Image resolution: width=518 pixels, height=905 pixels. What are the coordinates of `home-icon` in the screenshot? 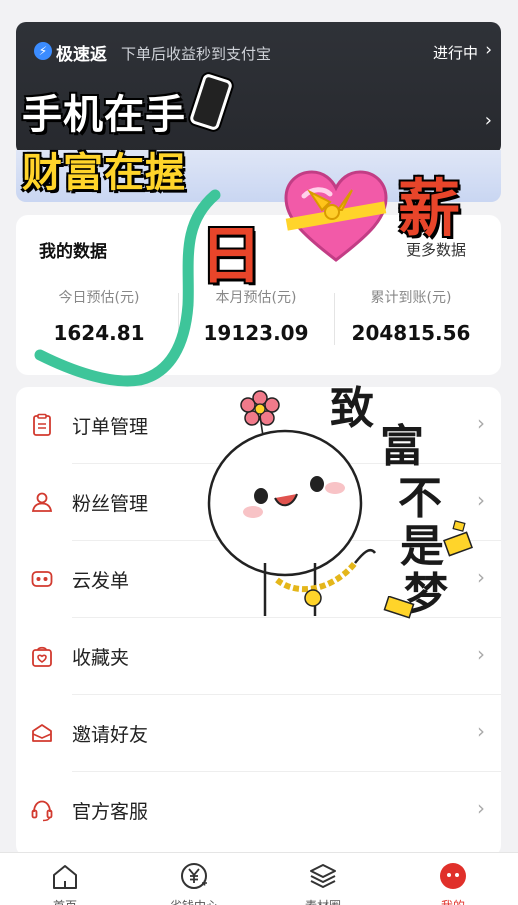 It's located at (65, 877).